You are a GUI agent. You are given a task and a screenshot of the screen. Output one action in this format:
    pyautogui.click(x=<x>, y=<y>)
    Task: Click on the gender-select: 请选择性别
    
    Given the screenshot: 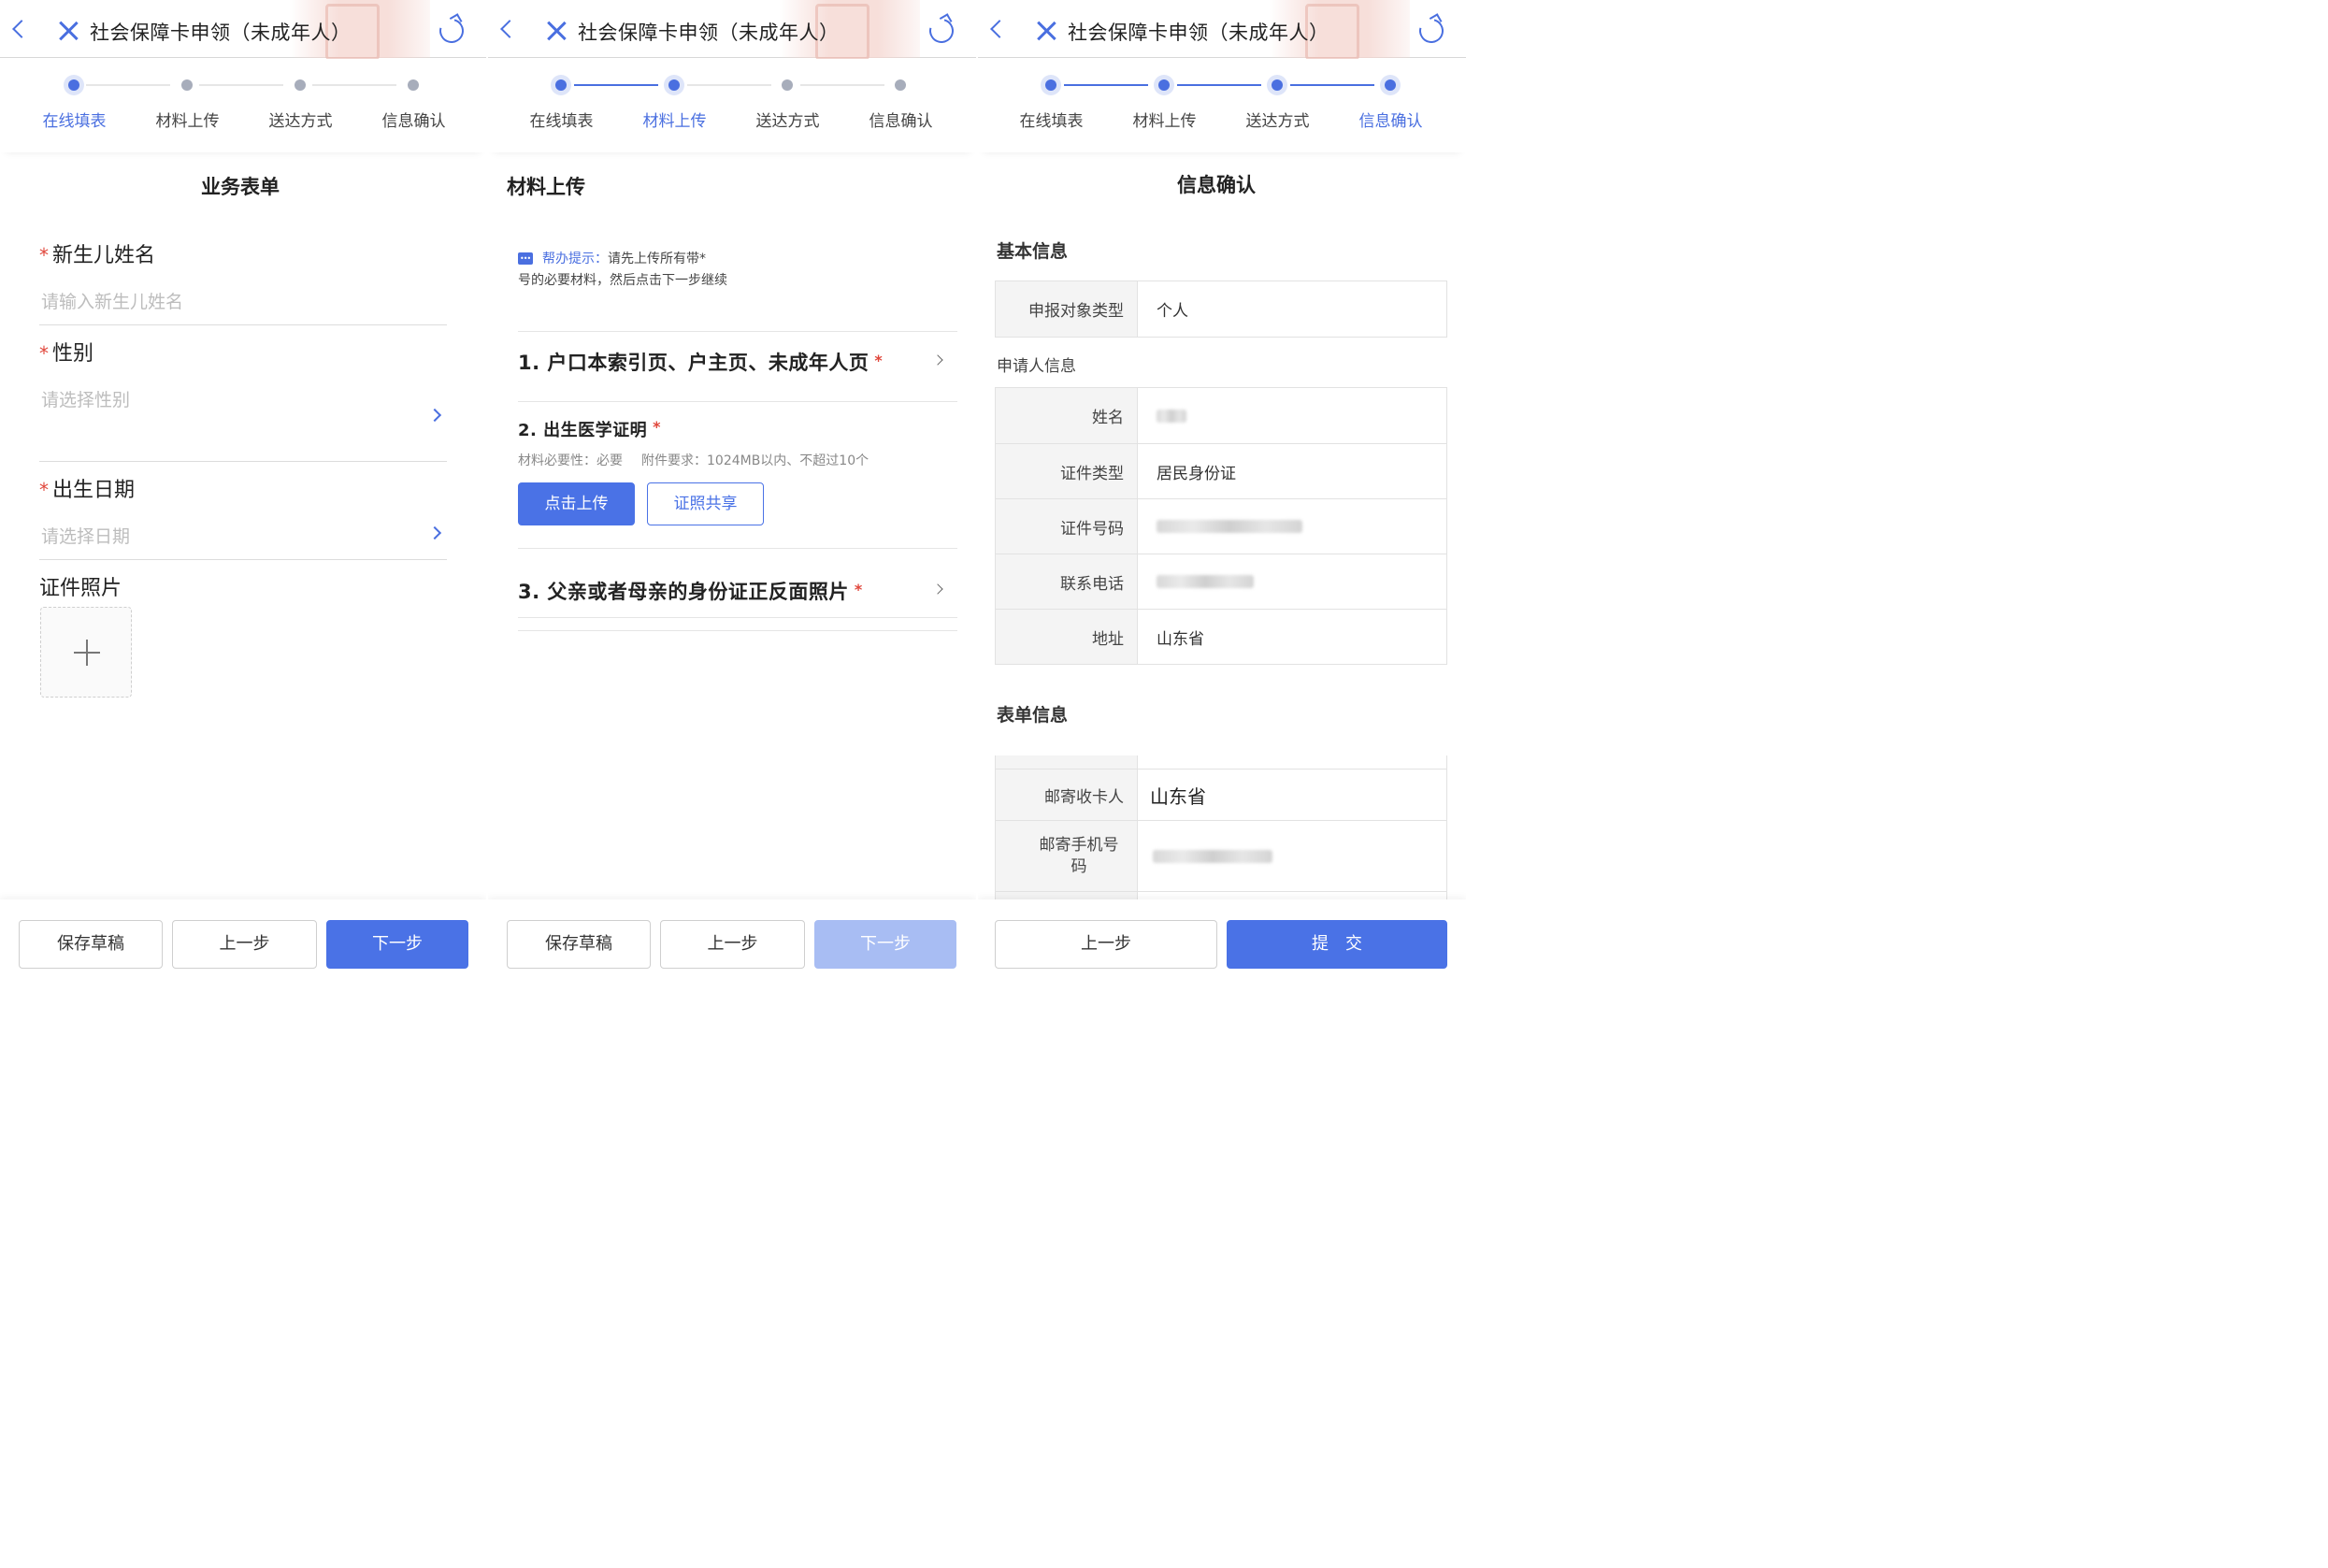 What is the action you would take?
    pyautogui.click(x=85, y=398)
    